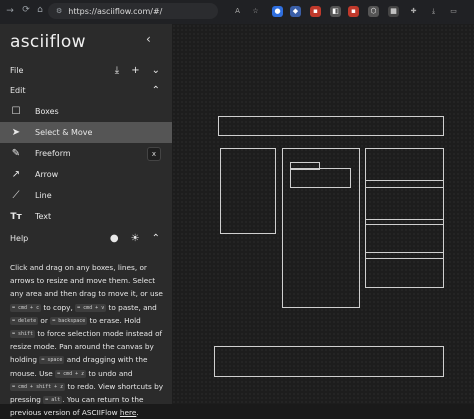 The width and height of the screenshot is (474, 419). Describe the element at coordinates (59, 11) in the screenshot. I see `site-info-icon: ⚙` at that location.